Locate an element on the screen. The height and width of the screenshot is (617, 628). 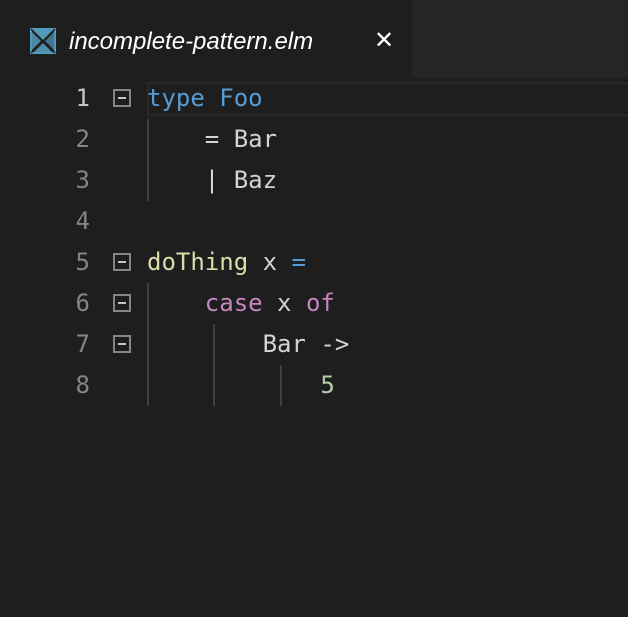
code-line: 2 = Bar is located at coordinates (314, 139).